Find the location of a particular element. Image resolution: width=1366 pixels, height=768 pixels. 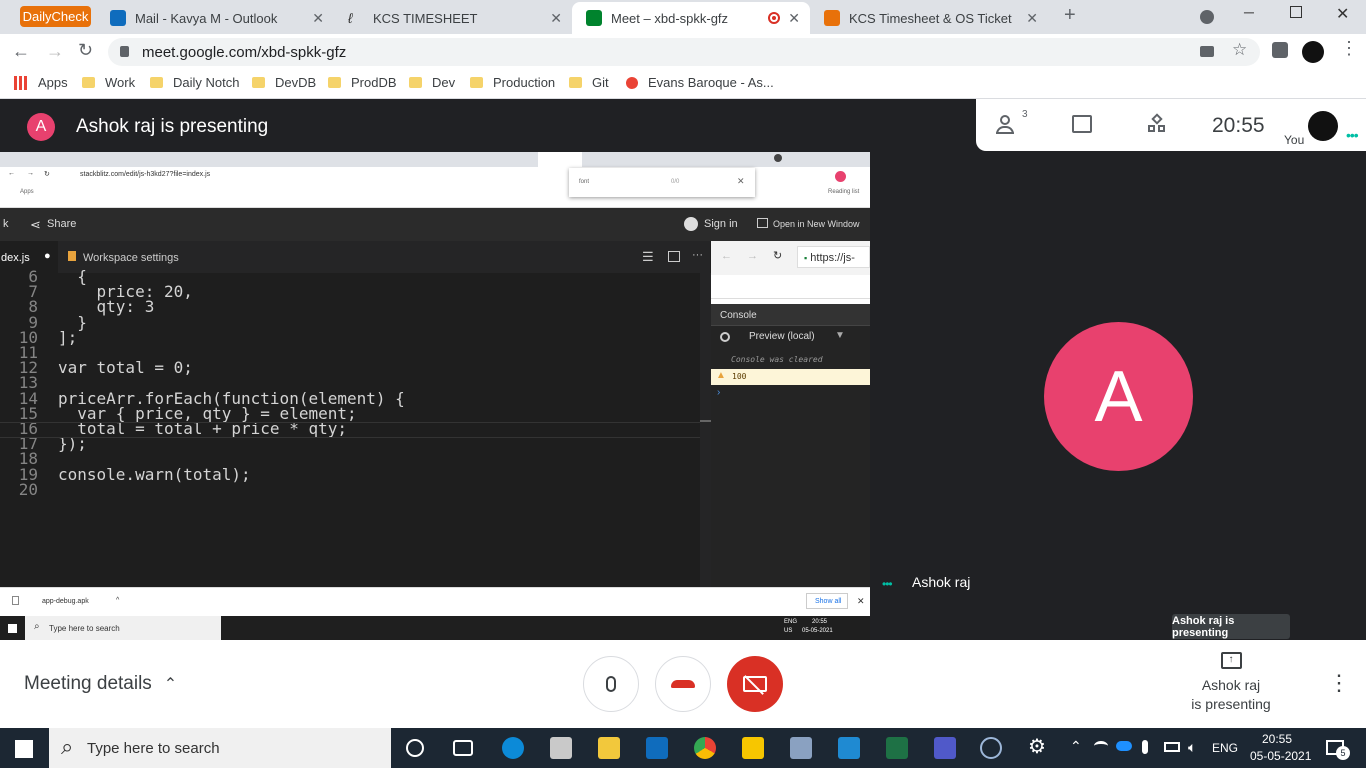

windows-start-icon is located at coordinates (24, 749).